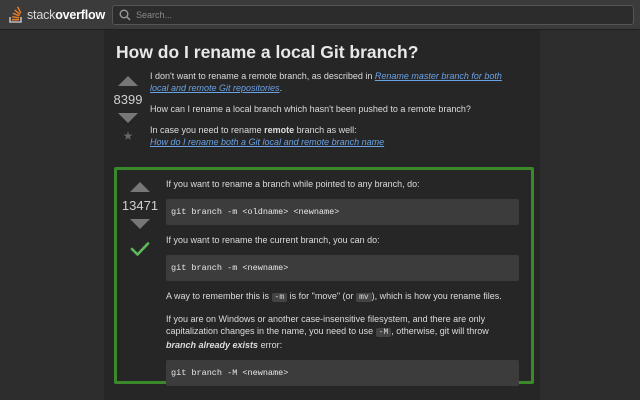  What do you see at coordinates (267, 52) in the screenshot?
I see `question-title: How do I rename a local Git branch?` at bounding box center [267, 52].